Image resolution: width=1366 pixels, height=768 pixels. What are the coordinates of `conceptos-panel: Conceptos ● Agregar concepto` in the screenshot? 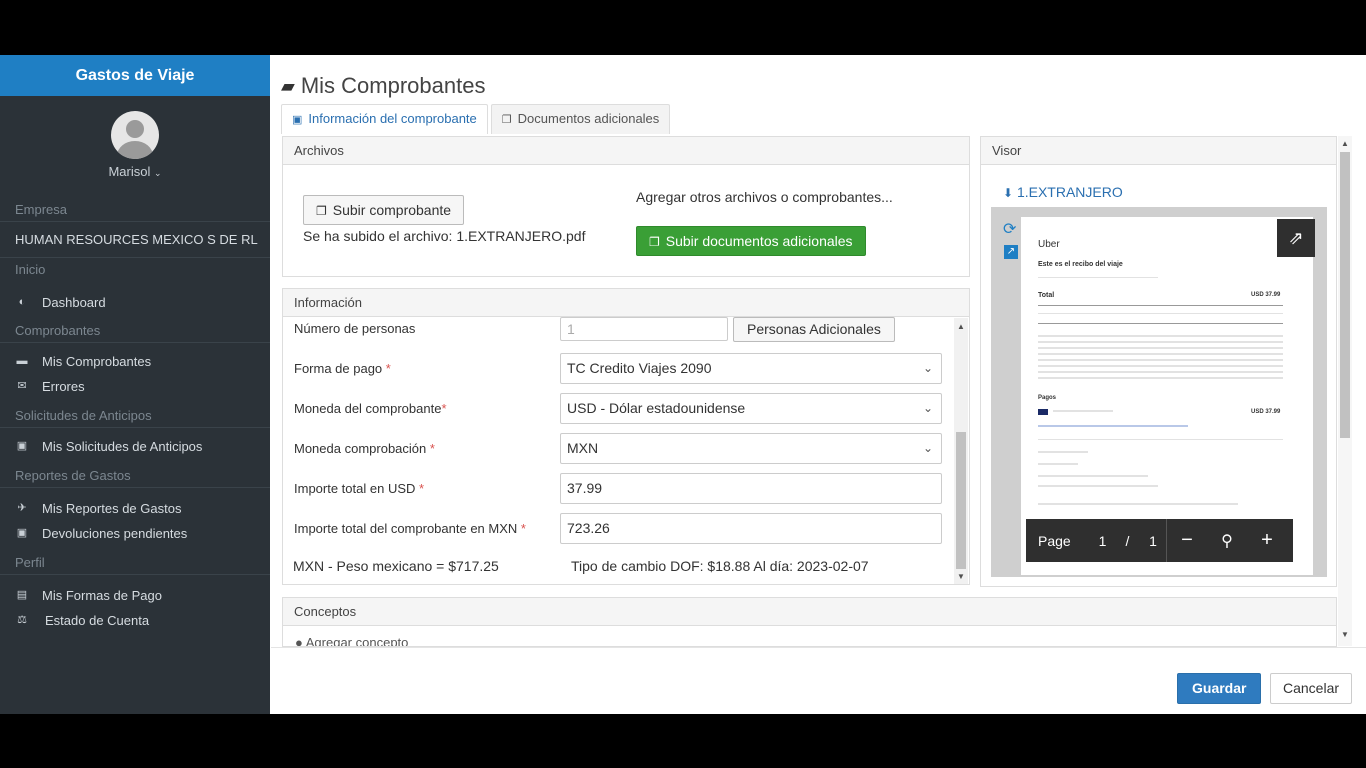 It's located at (809, 622).